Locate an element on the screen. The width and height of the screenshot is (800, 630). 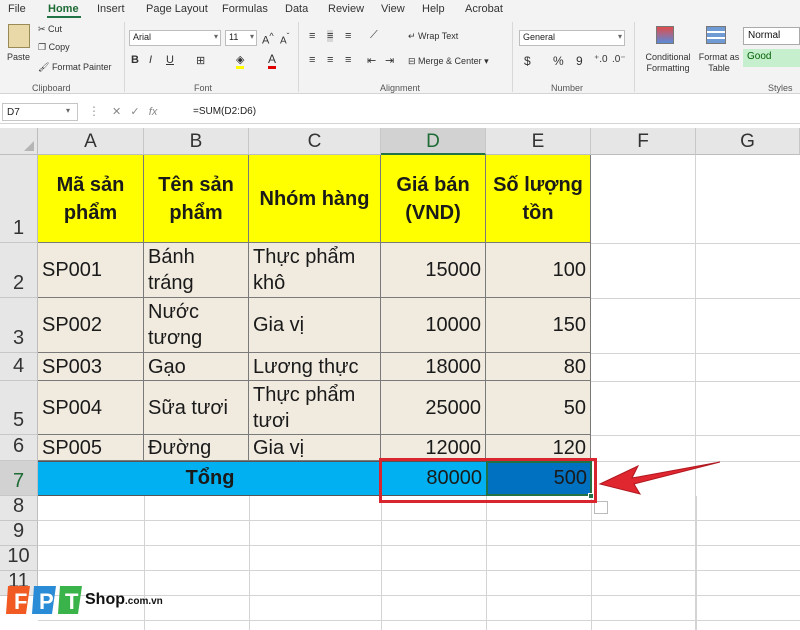
row-header-2: 2 is located at coordinates (19, 270).